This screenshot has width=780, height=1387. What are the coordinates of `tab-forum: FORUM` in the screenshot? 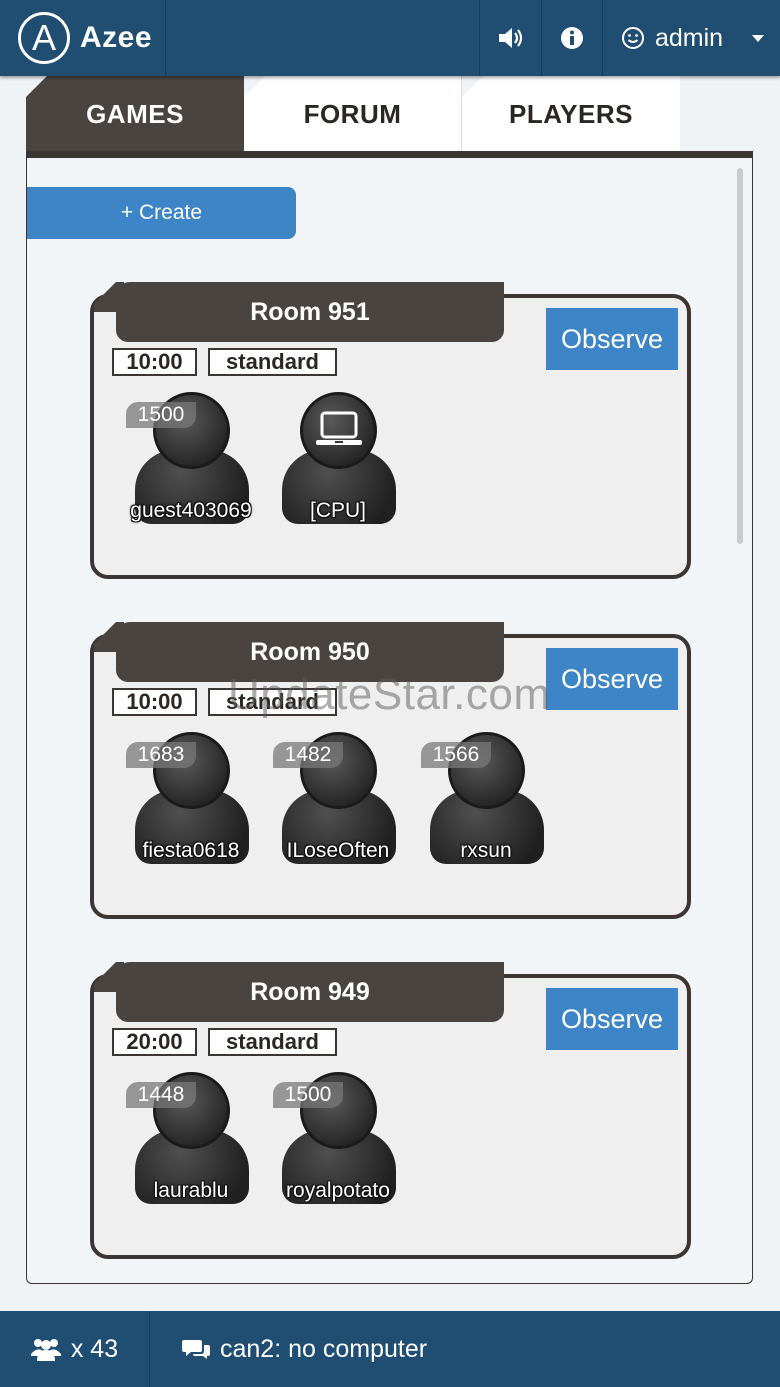 It's located at (353, 114).